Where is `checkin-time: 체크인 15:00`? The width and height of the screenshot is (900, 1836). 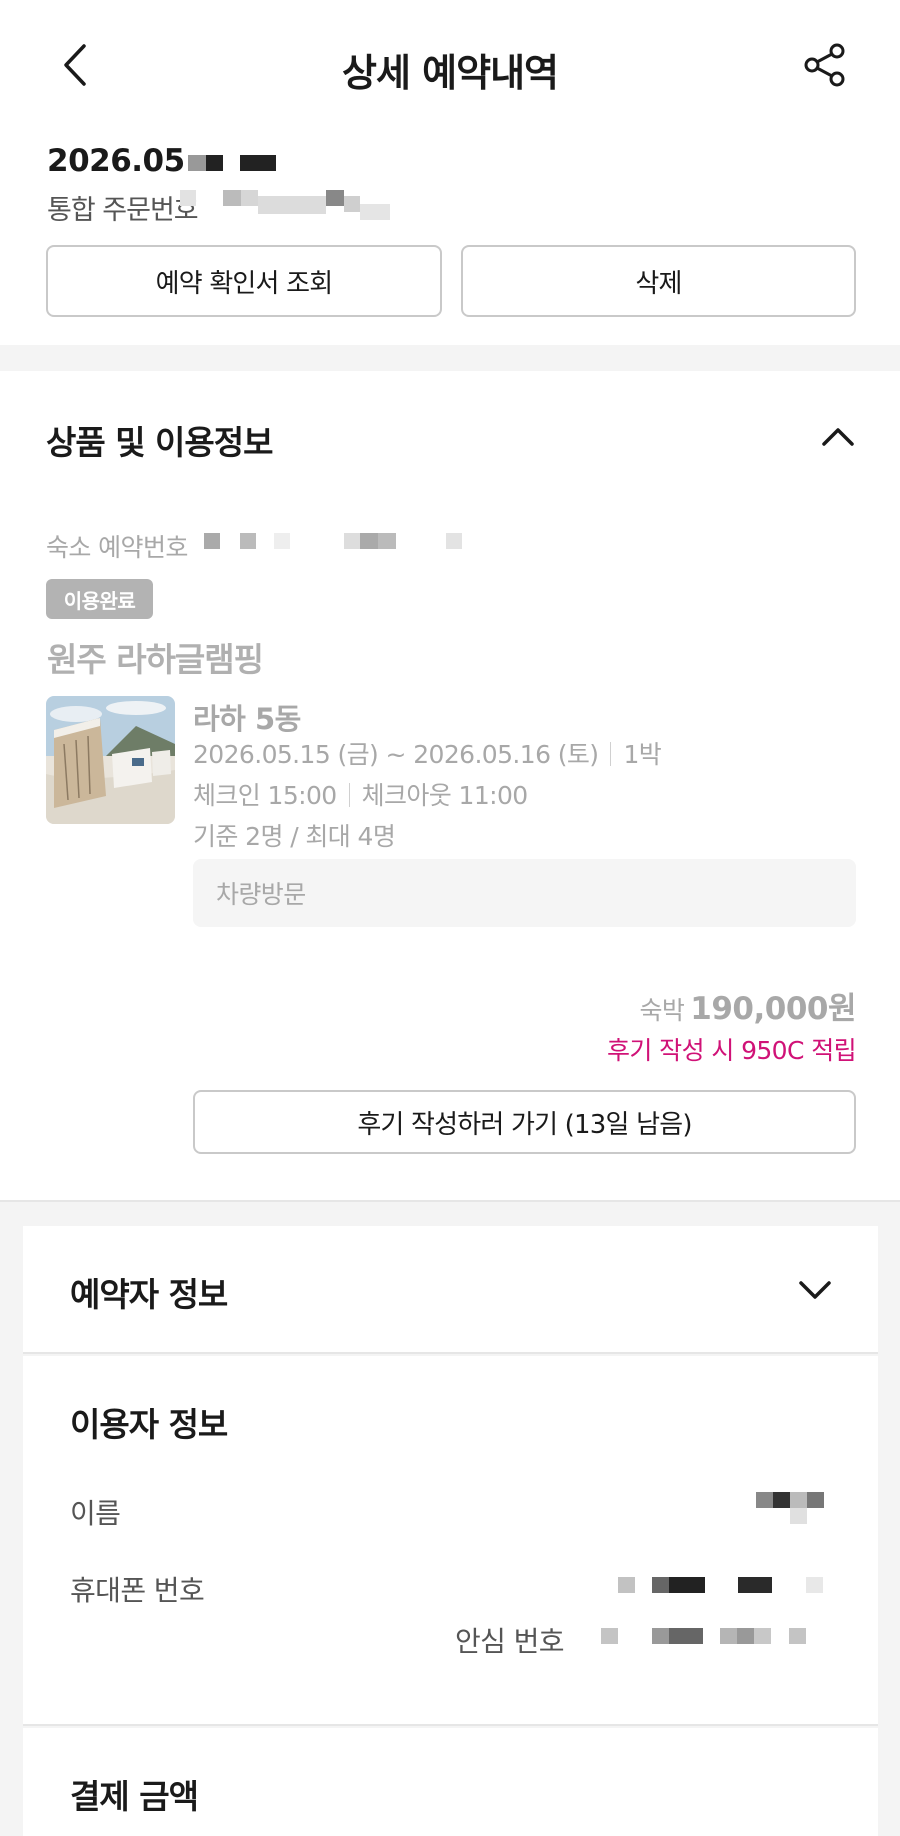
checkin-time: 체크인 15:00 is located at coordinates (265, 795).